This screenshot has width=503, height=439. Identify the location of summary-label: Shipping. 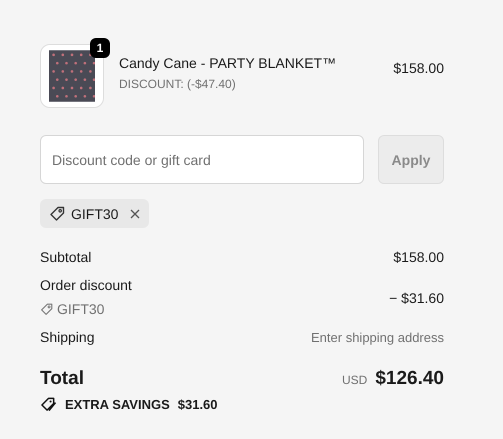
(67, 337).